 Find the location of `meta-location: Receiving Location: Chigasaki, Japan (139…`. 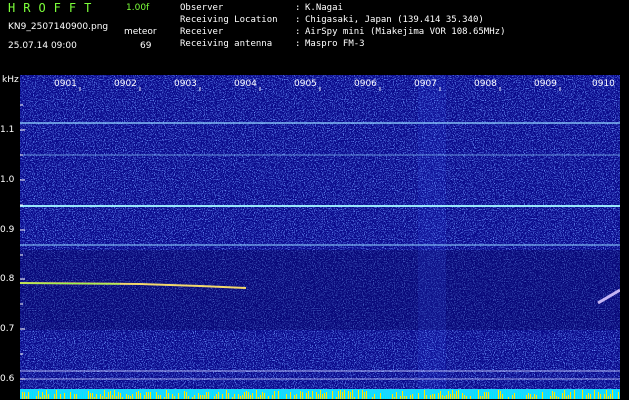

meta-location: Receiving Location: Chigasaki, Japan (139… is located at coordinates (332, 20).